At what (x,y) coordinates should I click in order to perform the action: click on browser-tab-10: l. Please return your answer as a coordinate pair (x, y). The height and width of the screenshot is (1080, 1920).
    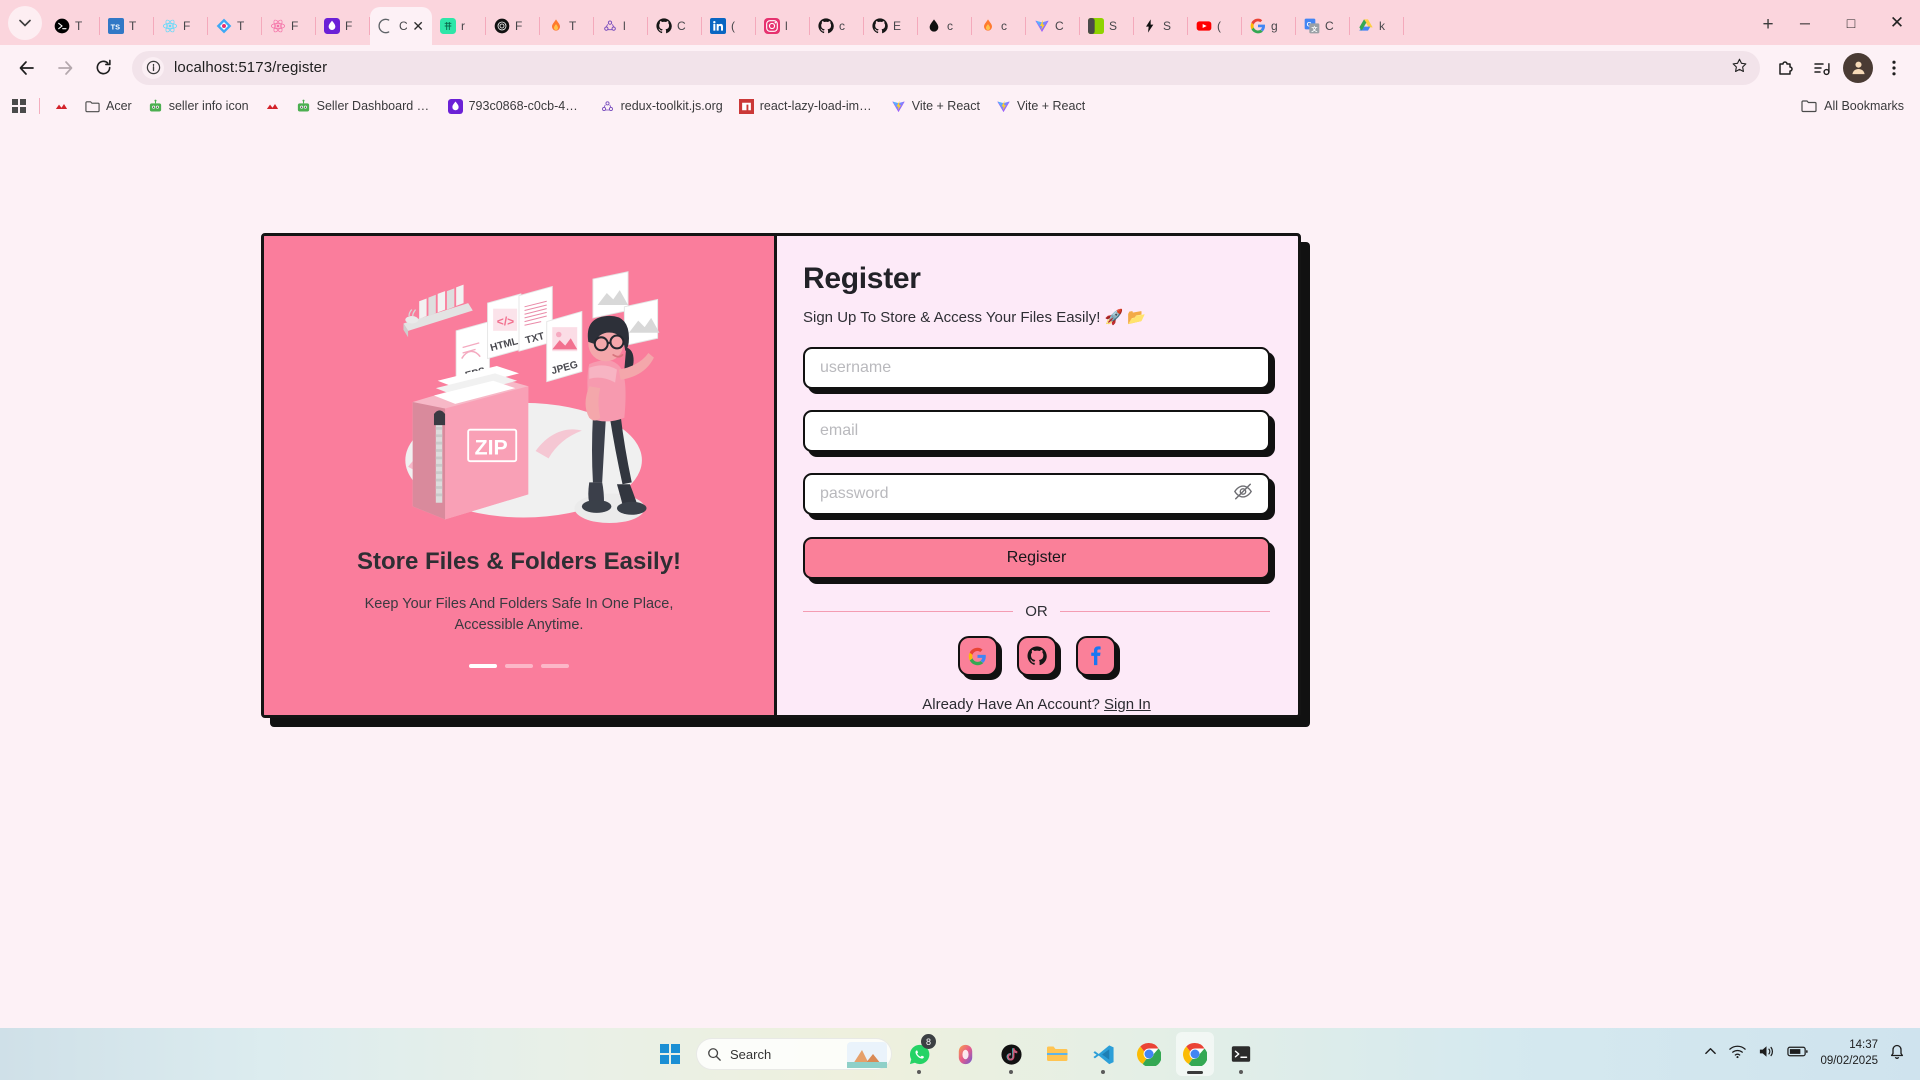
    Looking at the image, I should click on (621, 26).